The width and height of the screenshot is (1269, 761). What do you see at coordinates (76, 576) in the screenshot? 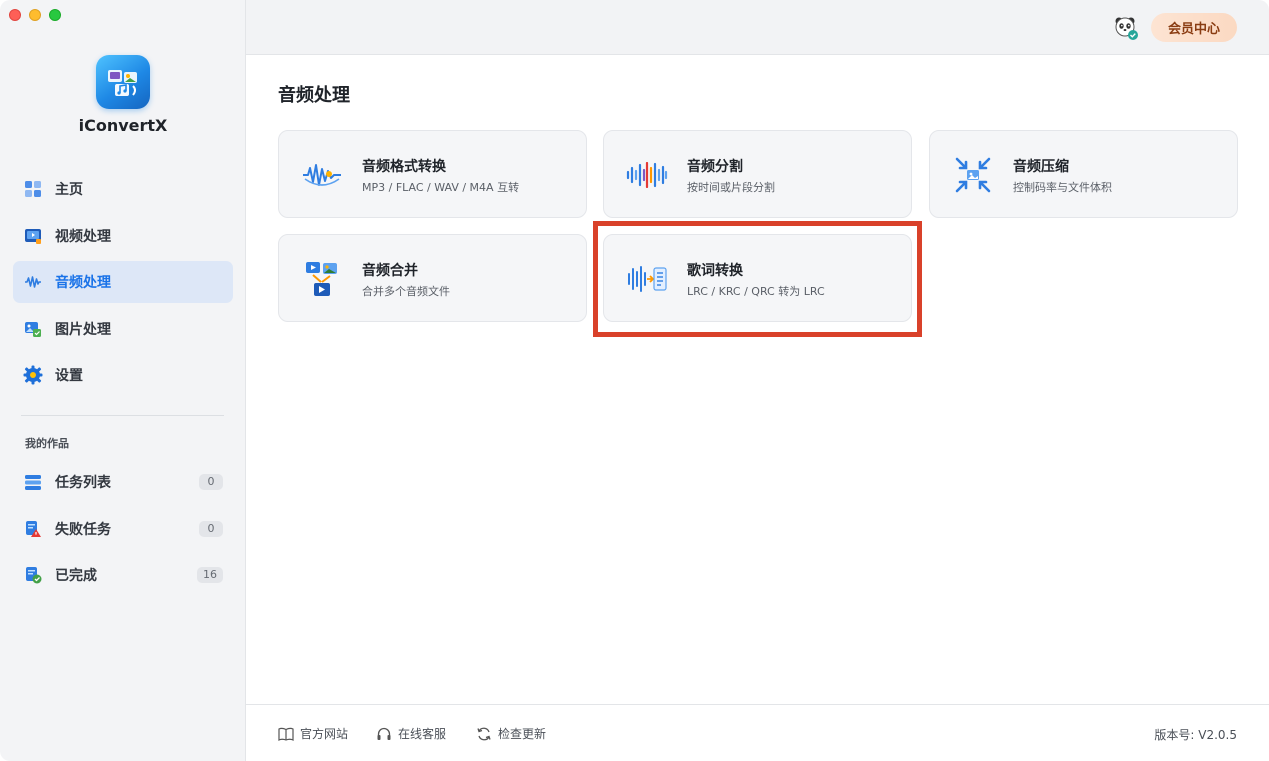
I see `works-item-label: 已完成` at bounding box center [76, 576].